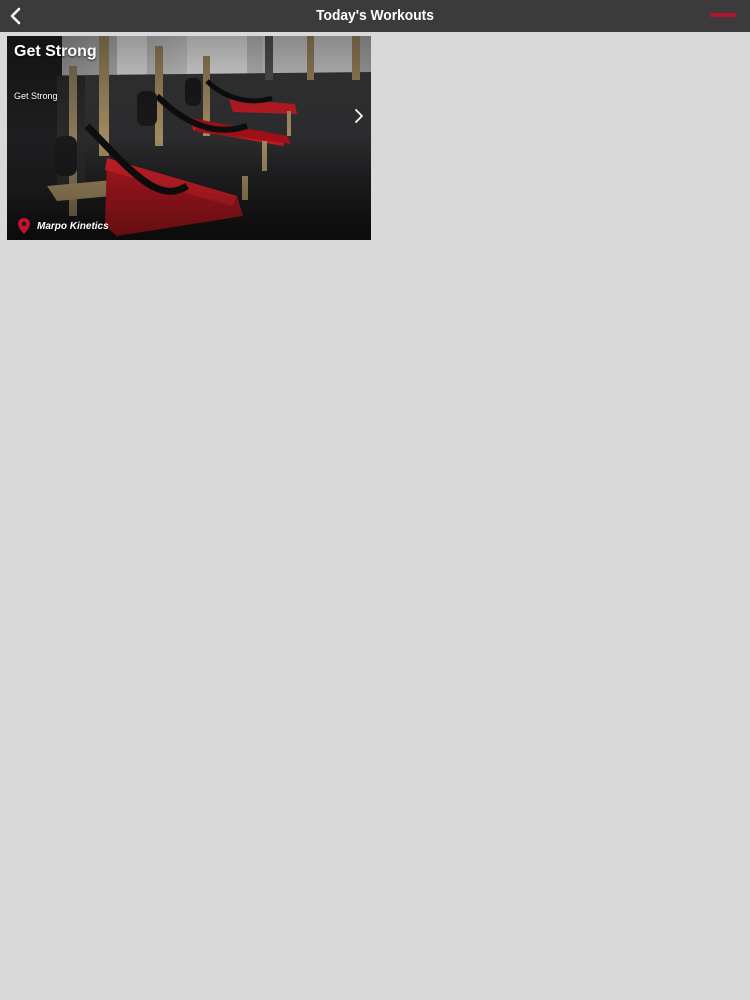 This screenshot has height=1000, width=750. I want to click on workout-subtitle: Get Strong, so click(36, 96).